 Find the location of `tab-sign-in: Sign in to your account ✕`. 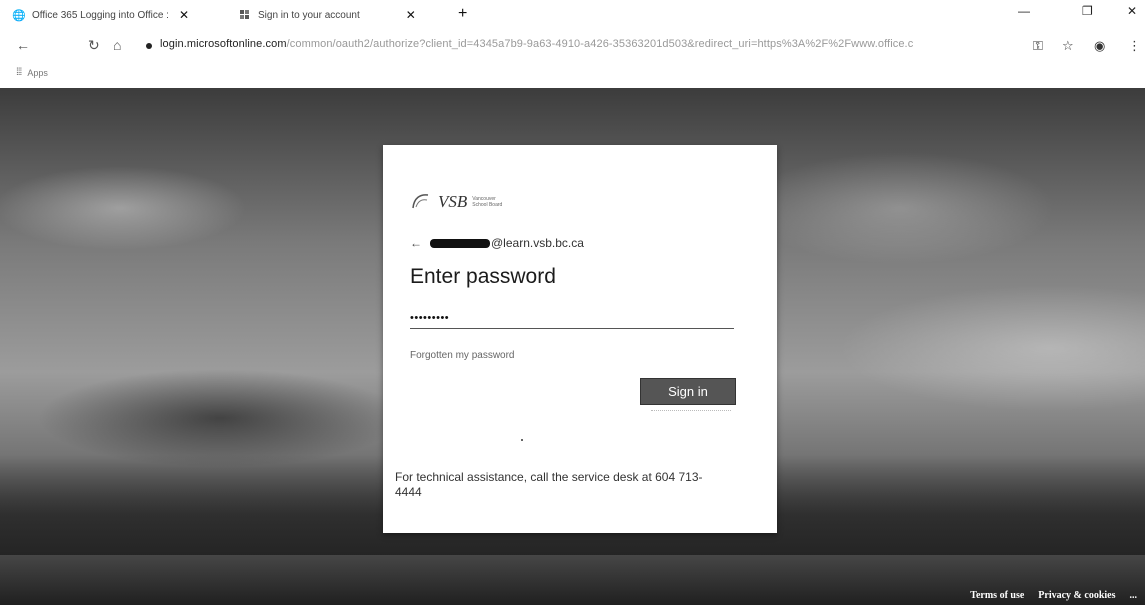

tab-sign-in: Sign in to your account ✕ is located at coordinates (338, 15).